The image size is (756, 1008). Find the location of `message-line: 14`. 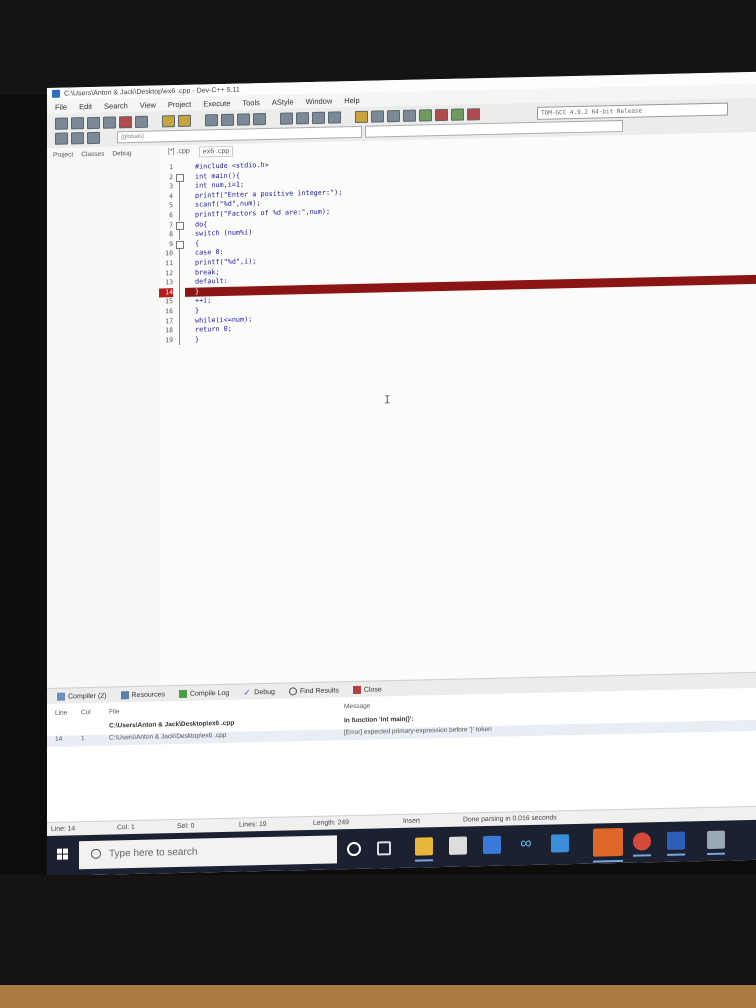

message-line: 14 is located at coordinates (59, 739).